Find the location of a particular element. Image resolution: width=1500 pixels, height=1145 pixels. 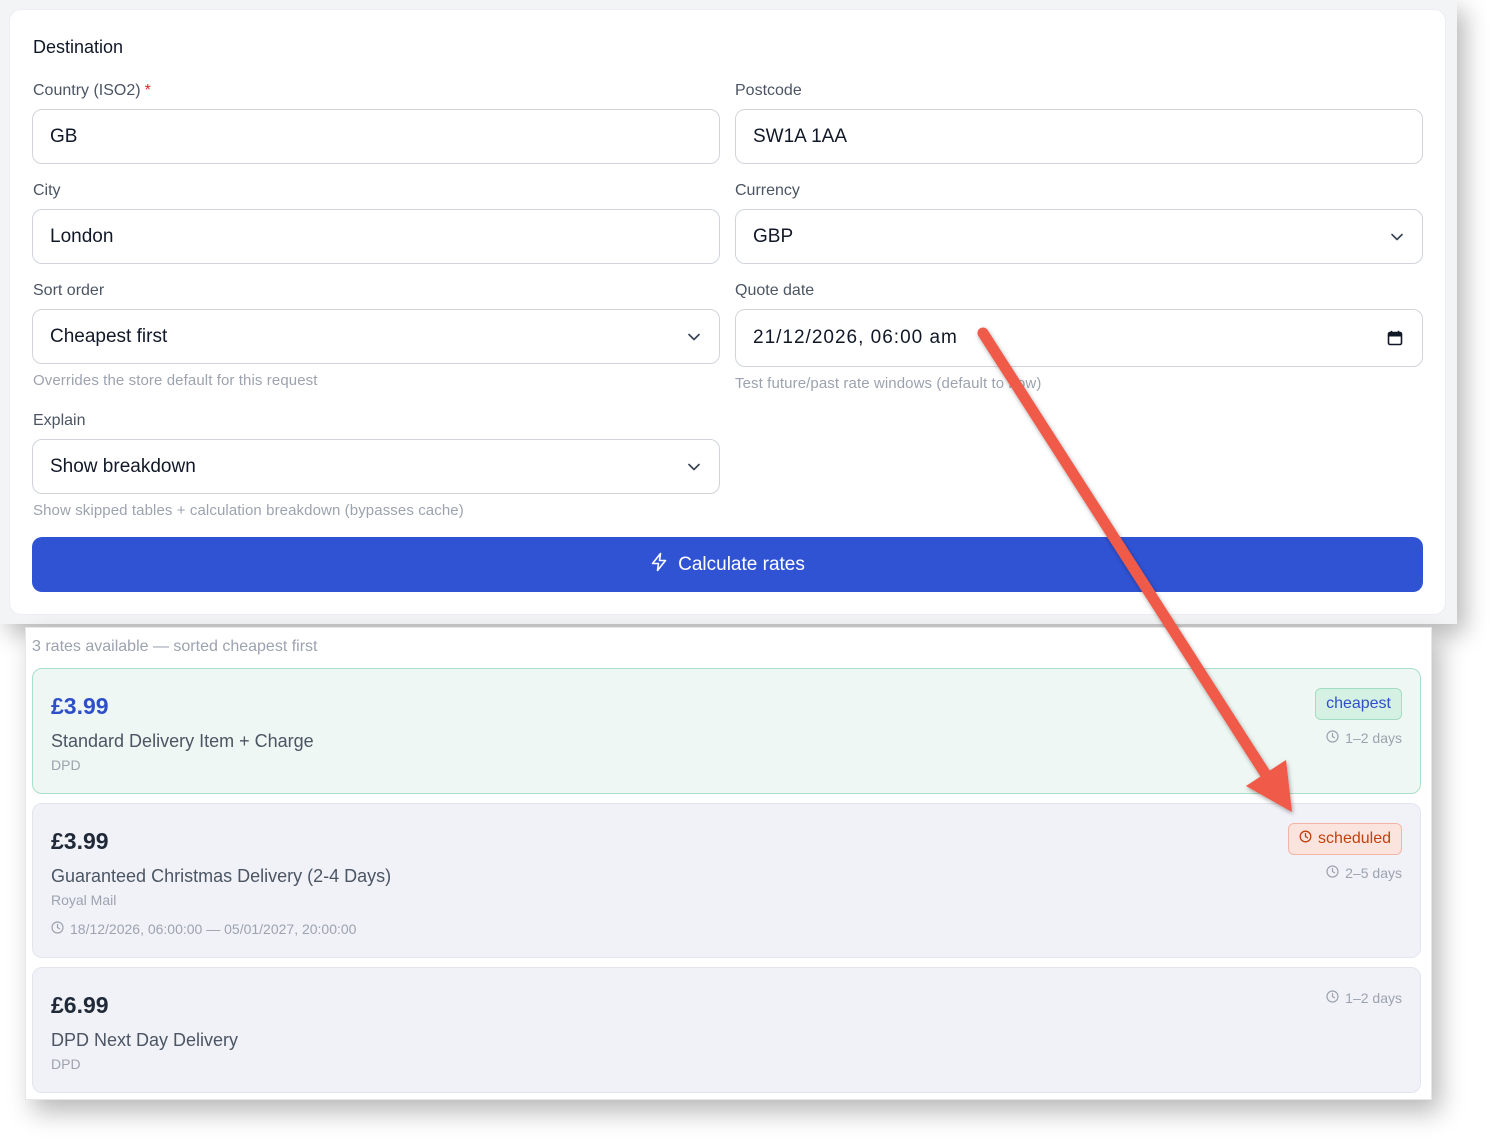

section-title: Destination is located at coordinates (78, 47).